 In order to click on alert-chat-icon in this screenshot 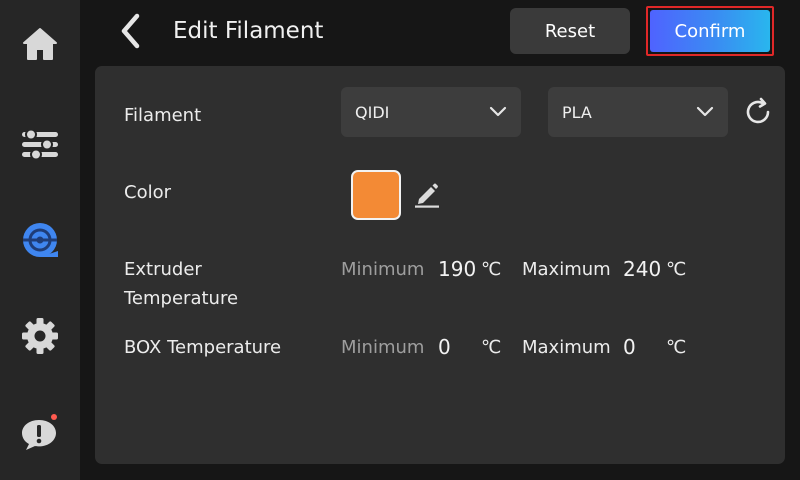, I will do `click(39, 432)`.